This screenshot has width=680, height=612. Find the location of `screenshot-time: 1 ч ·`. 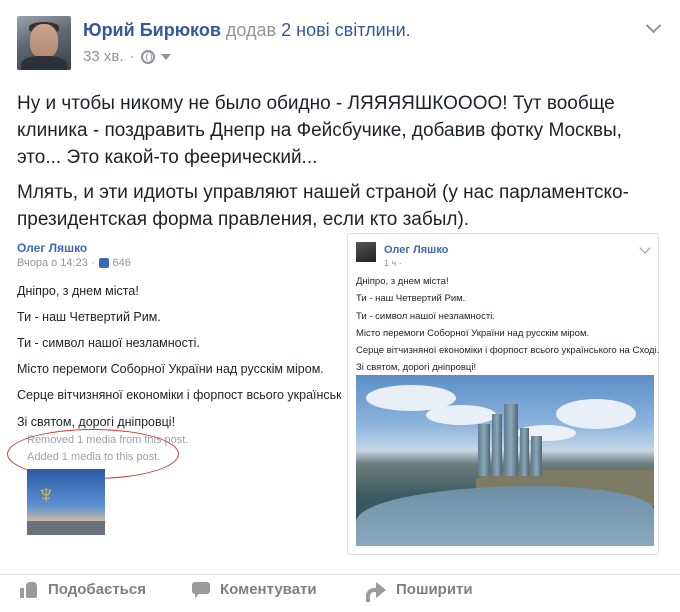

screenshot-time: 1 ч · is located at coordinates (393, 263).